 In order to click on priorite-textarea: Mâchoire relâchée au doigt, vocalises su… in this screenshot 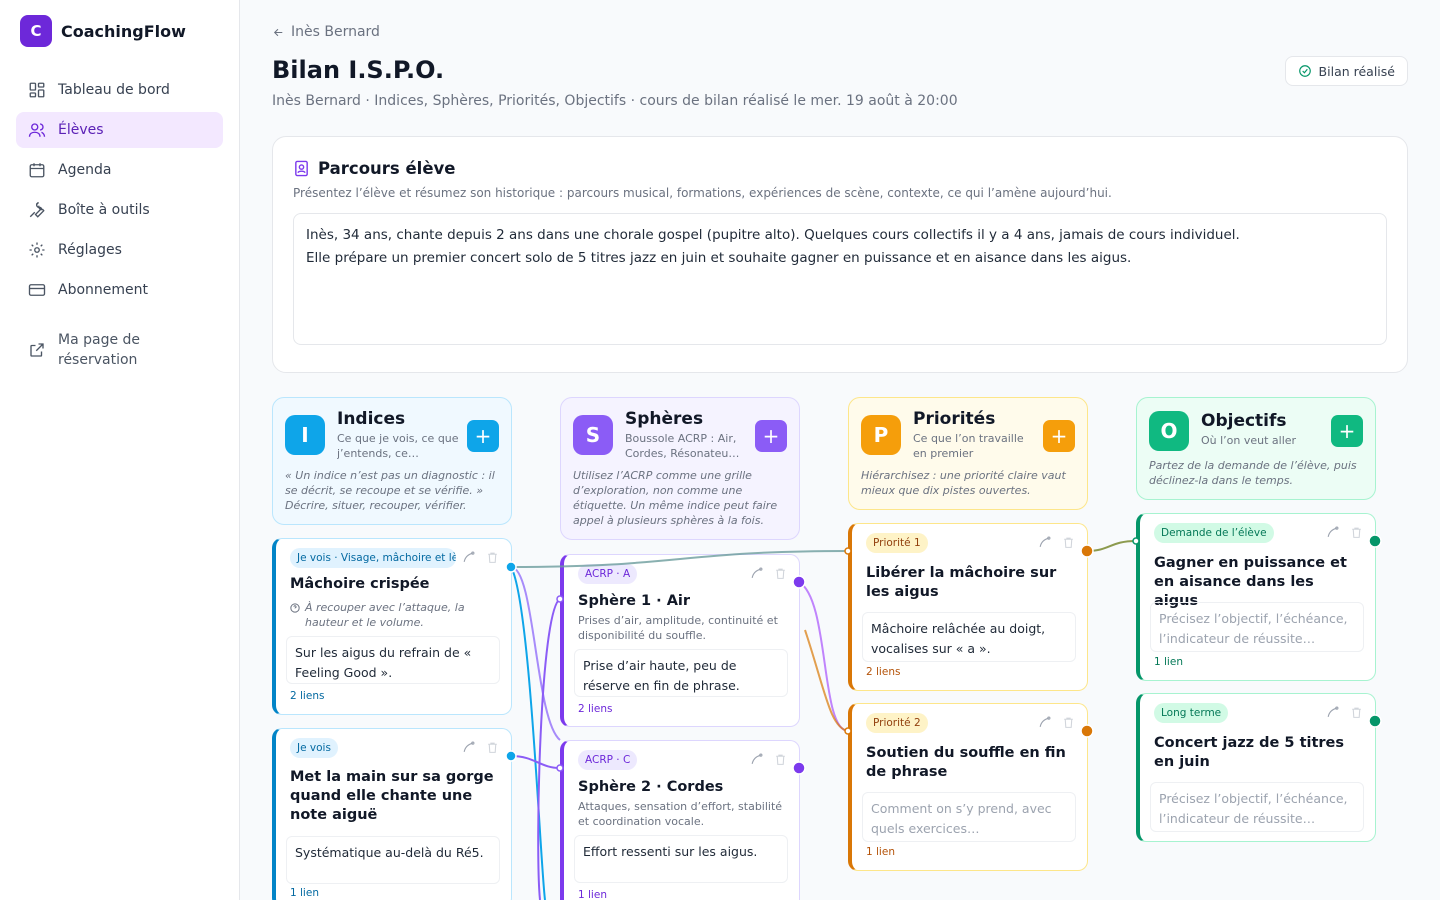, I will do `click(969, 637)`.